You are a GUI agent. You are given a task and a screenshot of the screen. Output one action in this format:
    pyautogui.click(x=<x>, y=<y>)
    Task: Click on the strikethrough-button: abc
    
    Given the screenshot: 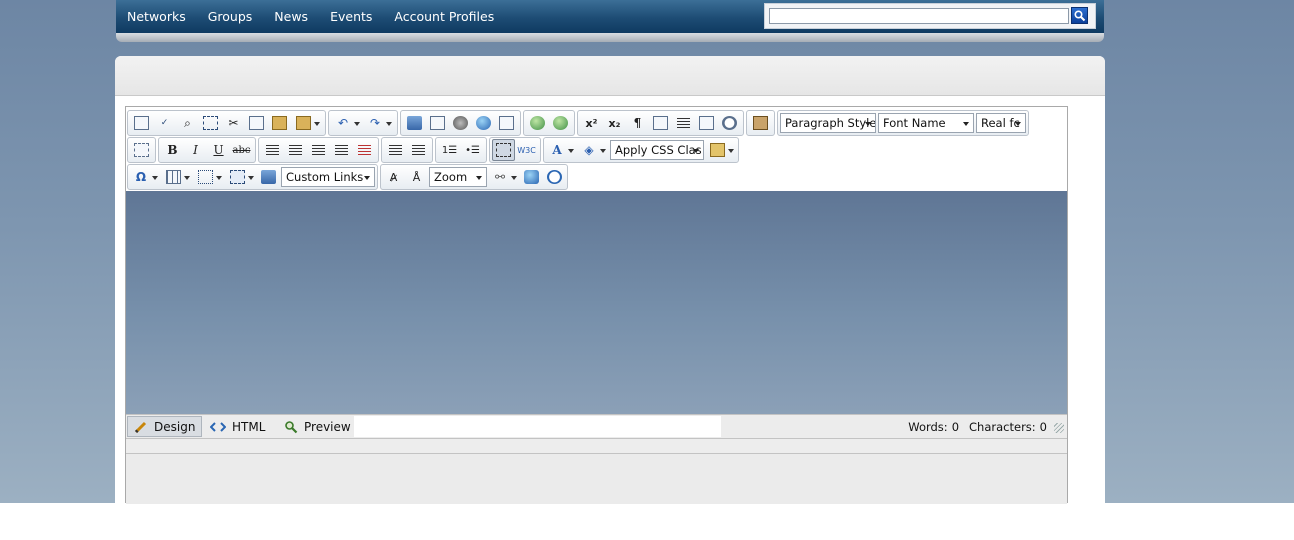 What is the action you would take?
    pyautogui.click(x=241, y=150)
    